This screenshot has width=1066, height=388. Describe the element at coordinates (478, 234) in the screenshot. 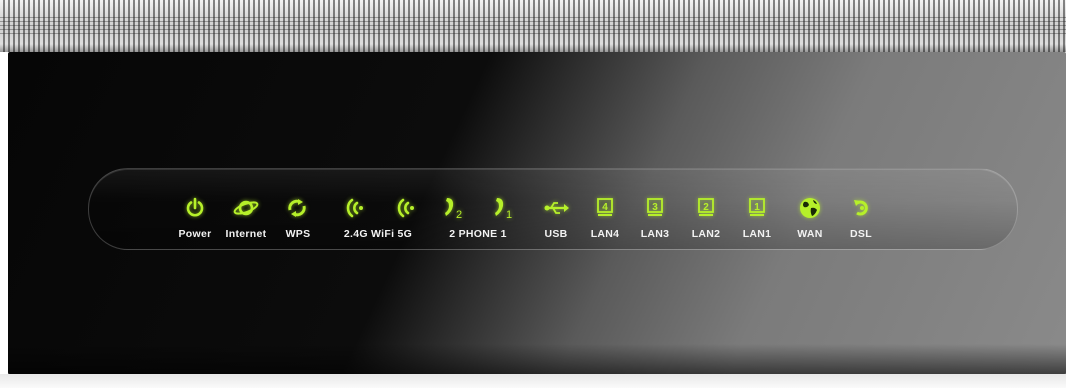

I see `phone-group-label: 2 PHONE 1` at that location.